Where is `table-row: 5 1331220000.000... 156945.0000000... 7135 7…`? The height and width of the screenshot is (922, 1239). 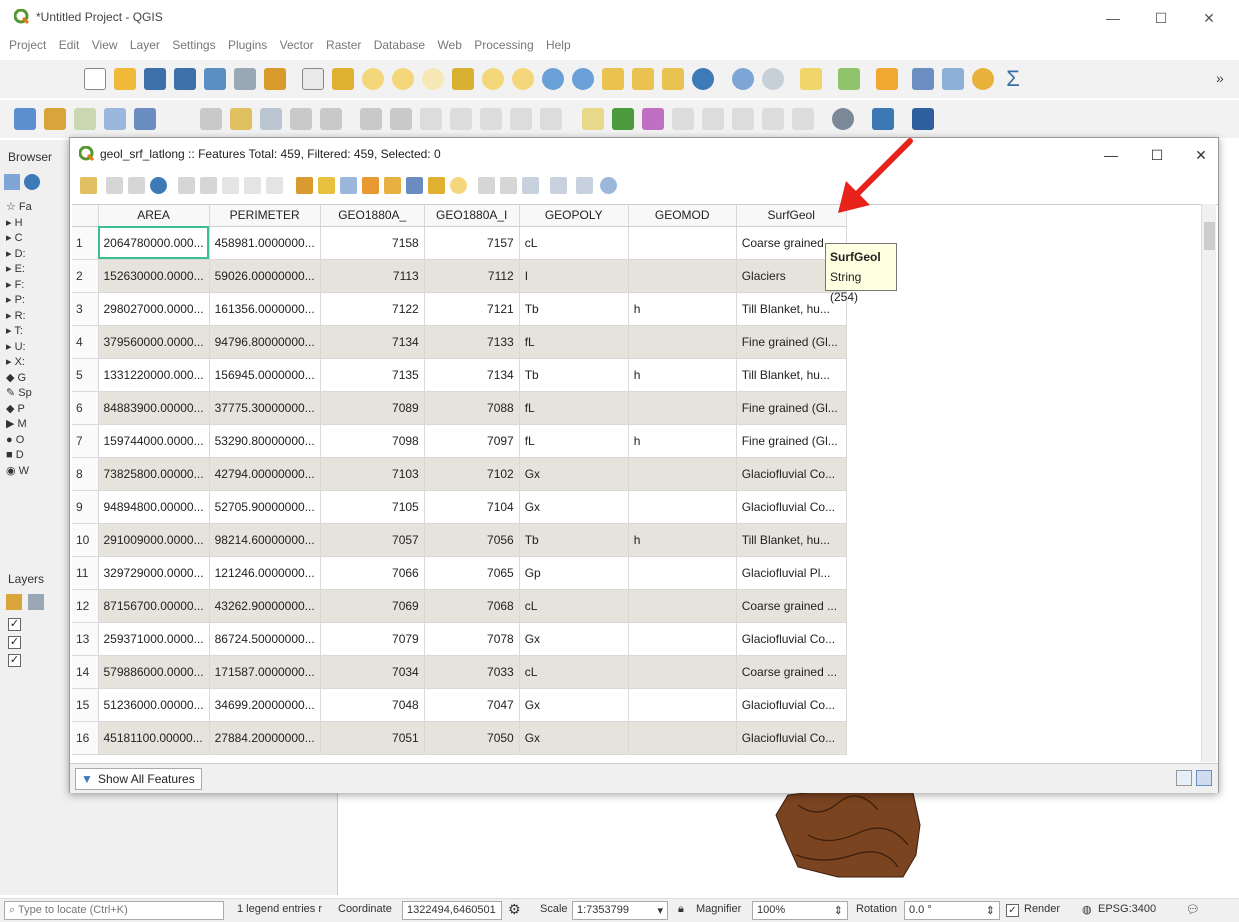
table-row: 5 1331220000.000... 156945.0000000... 7135 7… is located at coordinates (459, 375).